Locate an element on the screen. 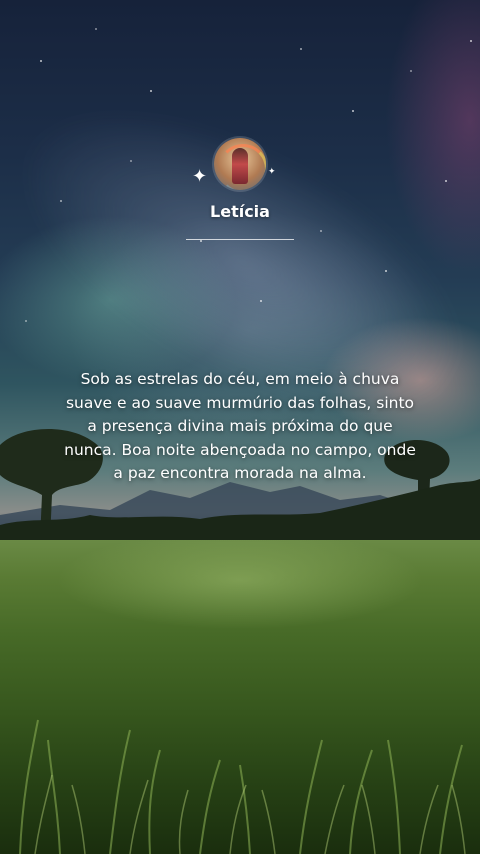 The width and height of the screenshot is (480, 854). grass-blades is located at coordinates (242, 786).